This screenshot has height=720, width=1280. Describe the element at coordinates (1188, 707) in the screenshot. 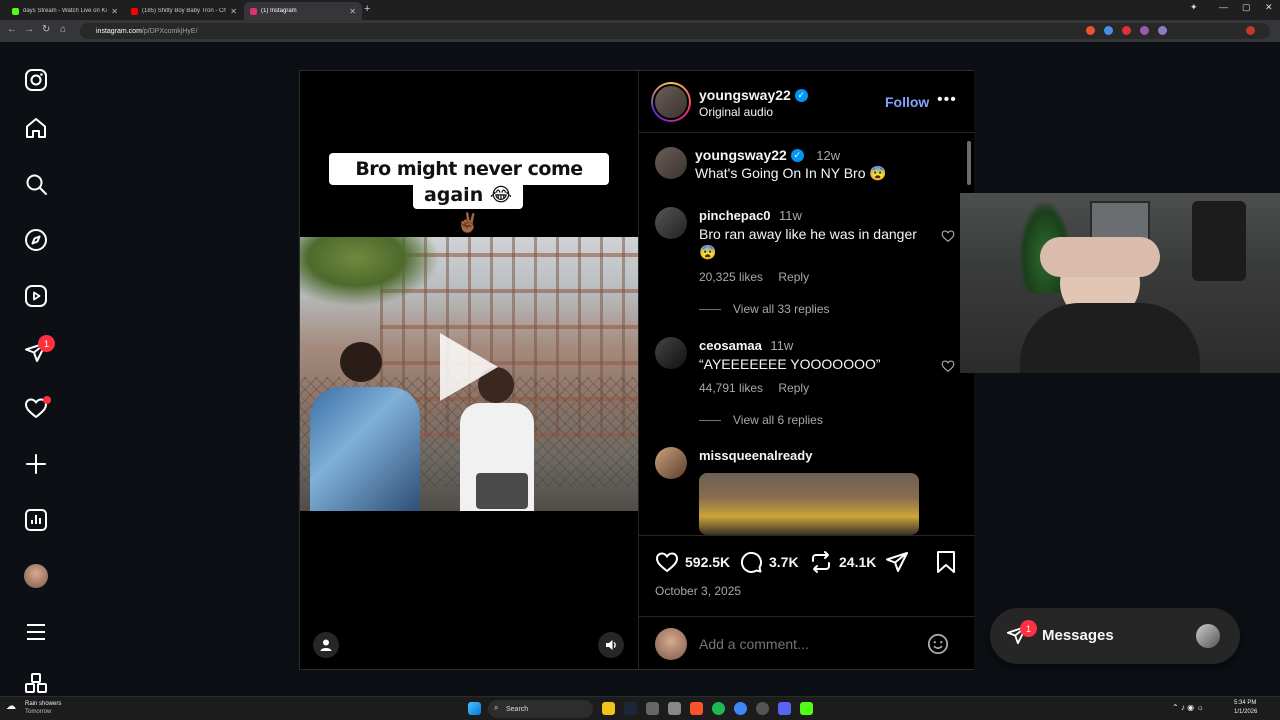

I see `tray-icons: ⌃ ♪ ◉ ☼` at that location.